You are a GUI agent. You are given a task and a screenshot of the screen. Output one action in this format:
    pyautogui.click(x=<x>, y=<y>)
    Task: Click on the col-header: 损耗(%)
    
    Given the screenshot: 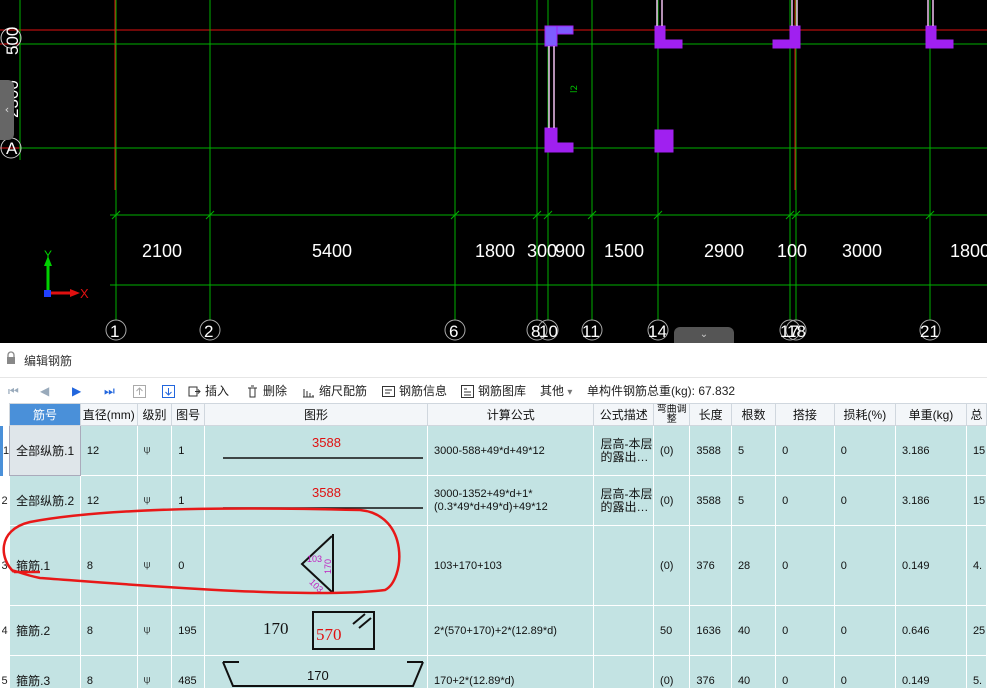 What is the action you would take?
    pyautogui.click(x=865, y=414)
    